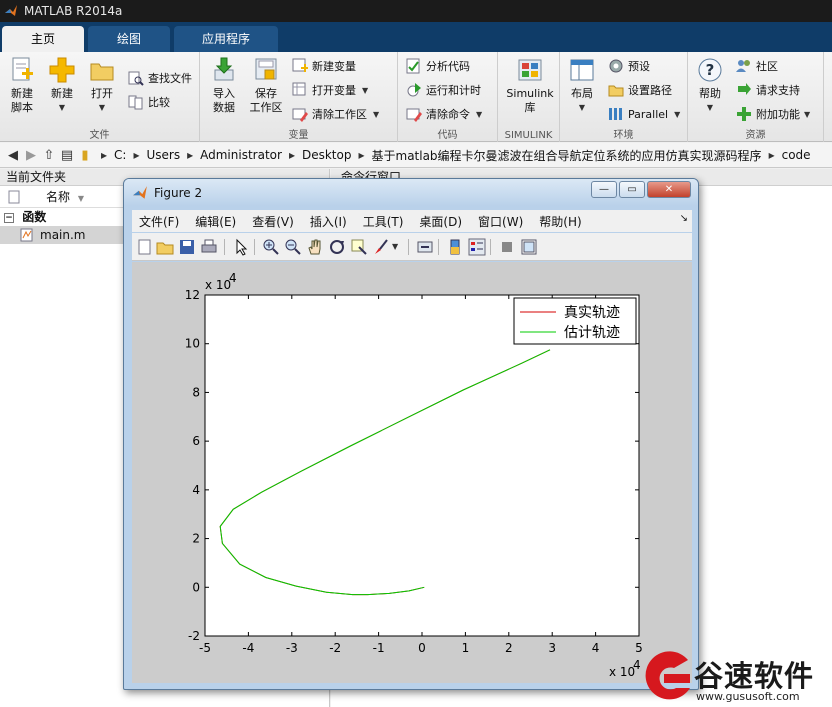 This screenshot has width=832, height=707. I want to click on request-support-label: 请求支持, so click(778, 90).